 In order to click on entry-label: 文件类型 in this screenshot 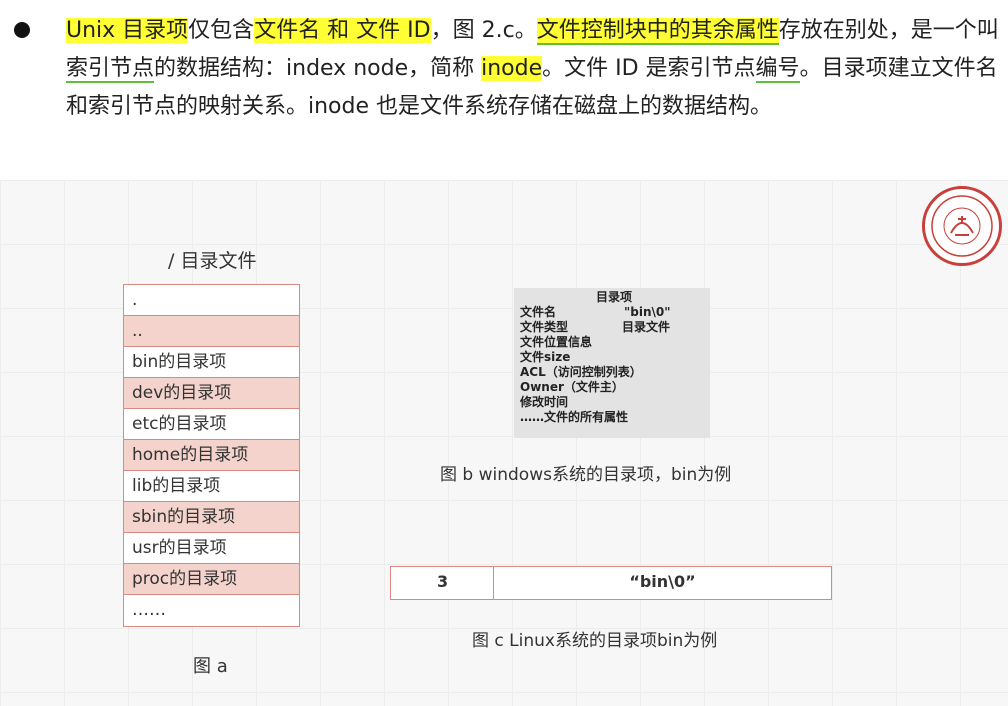, I will do `click(544, 327)`.